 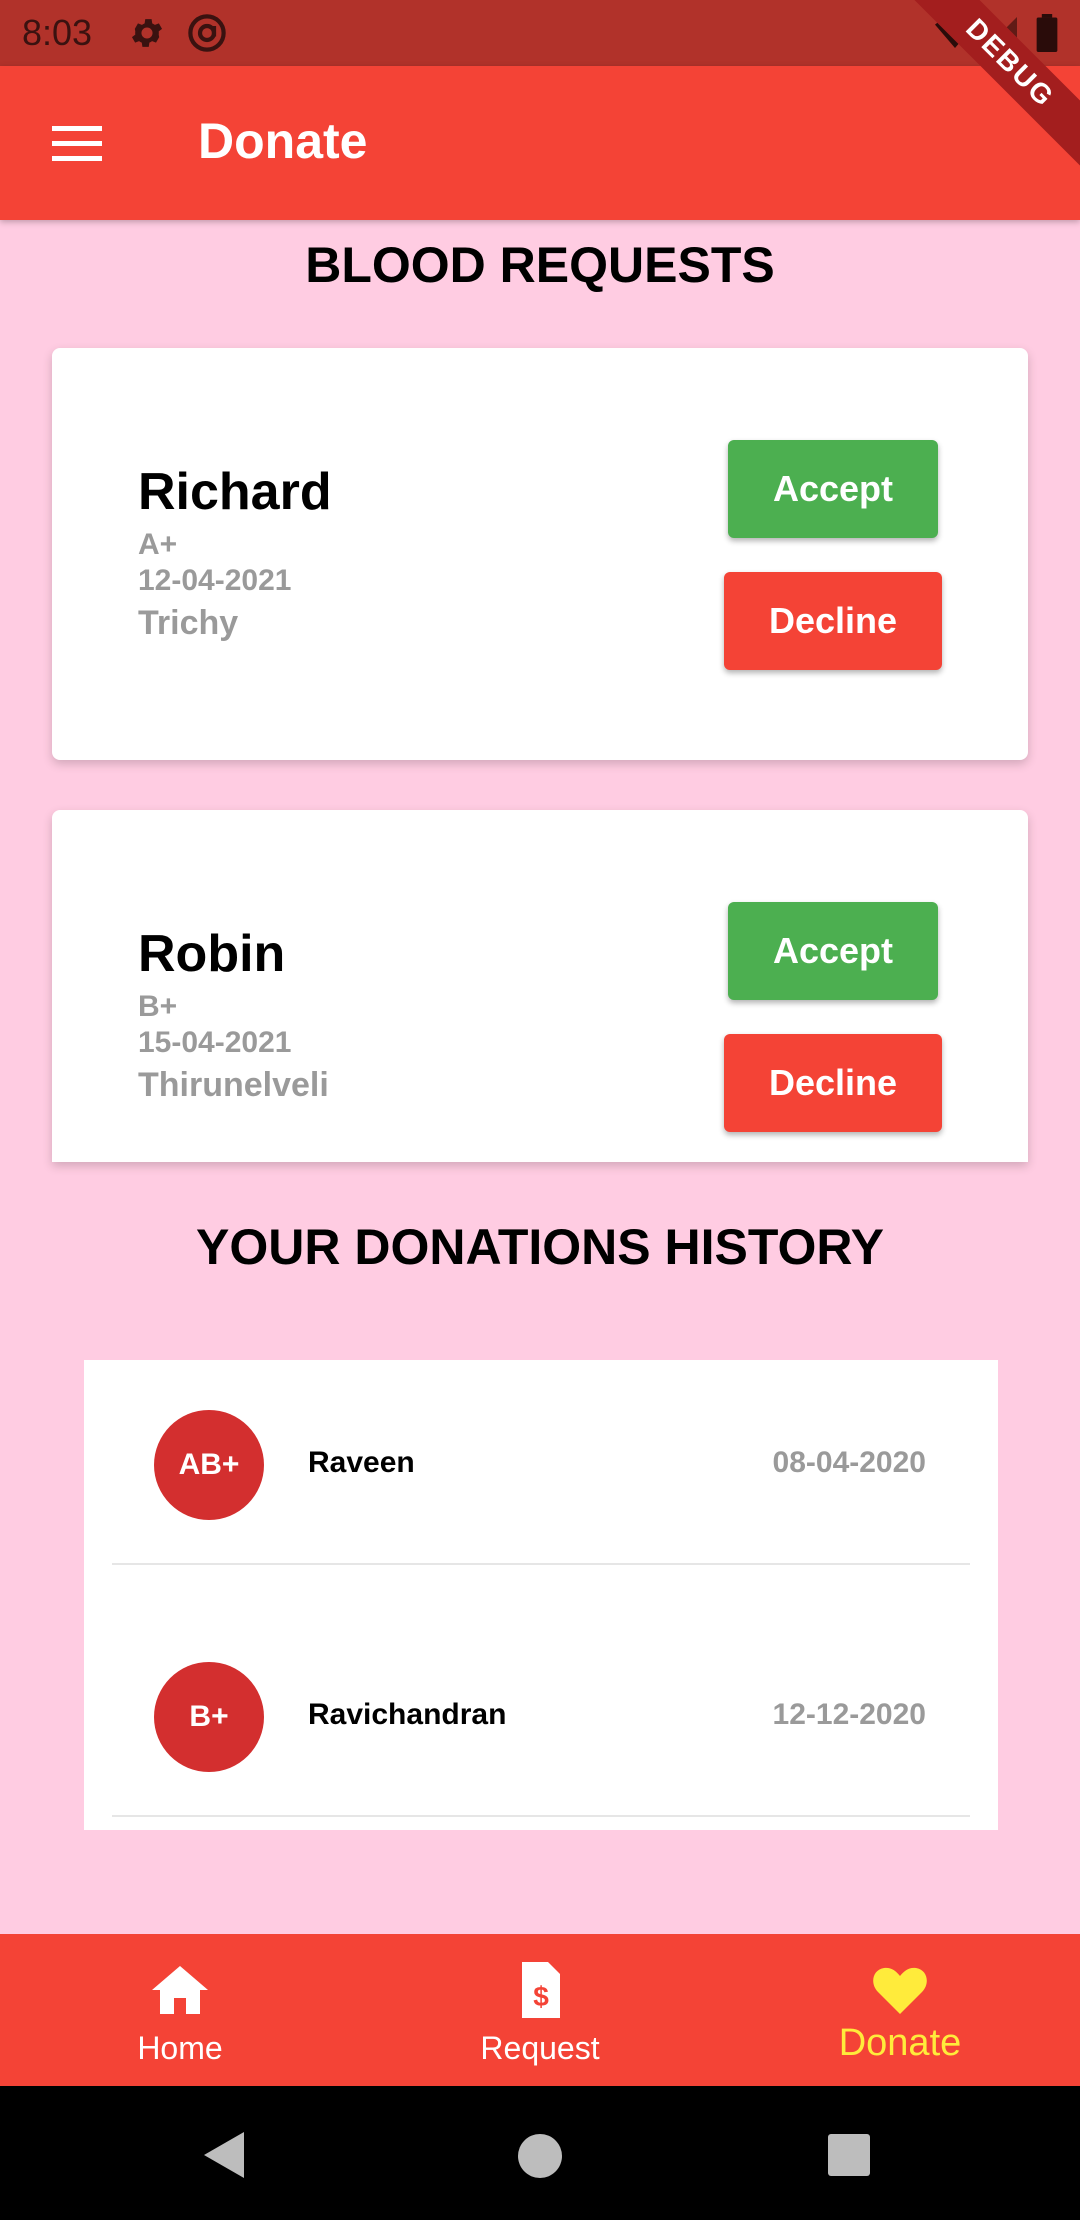 I want to click on requester-blood-group: A+, so click(x=158, y=544).